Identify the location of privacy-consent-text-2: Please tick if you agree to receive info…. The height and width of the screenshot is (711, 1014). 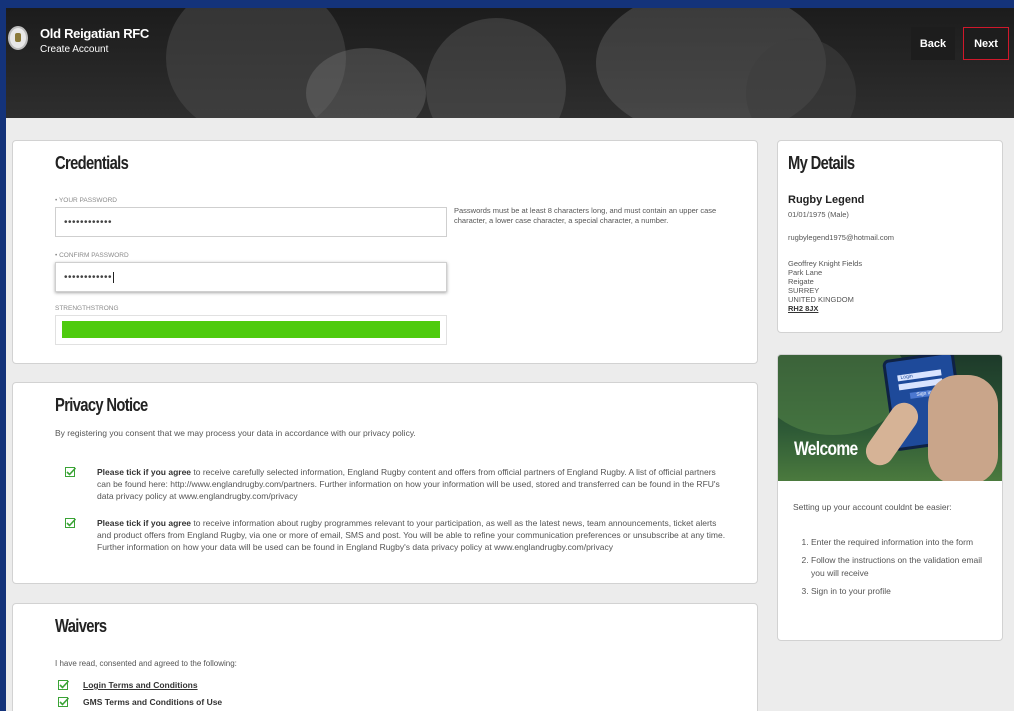
(412, 535).